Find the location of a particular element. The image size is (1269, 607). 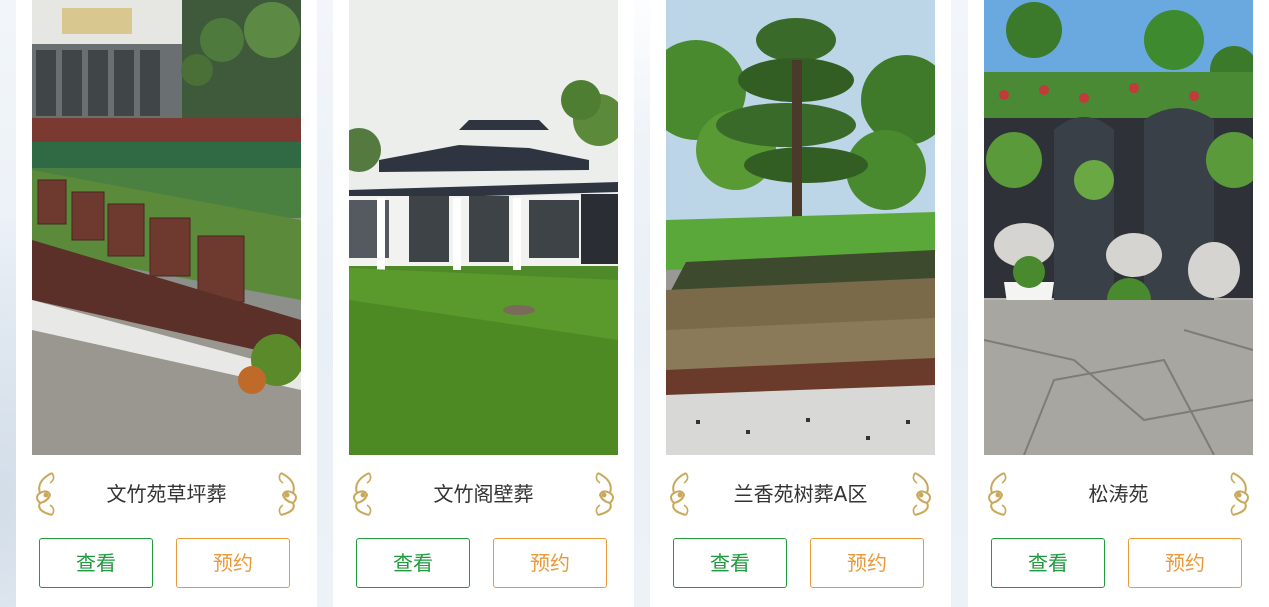

card-title-row: 文竹苑草坪葬 is located at coordinates (166, 494).